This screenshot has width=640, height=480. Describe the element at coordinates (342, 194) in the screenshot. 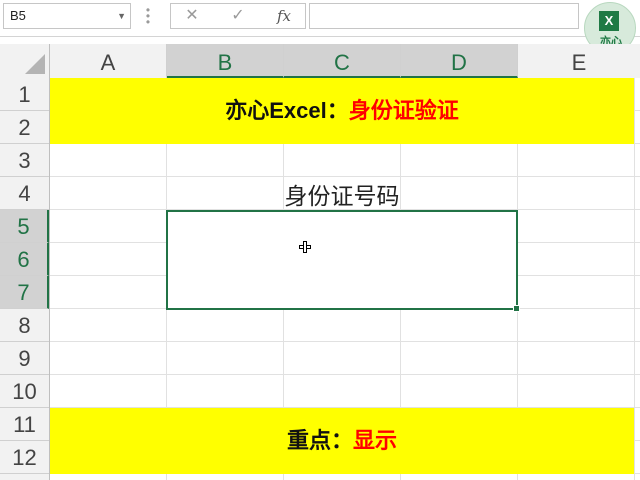

I see `id-number-header-cell: 身份证号码` at that location.